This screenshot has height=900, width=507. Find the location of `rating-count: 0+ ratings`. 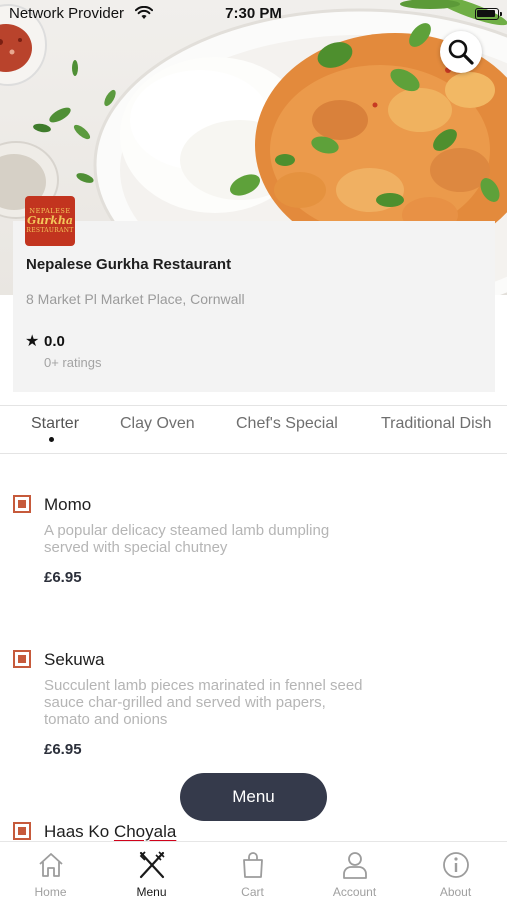

rating-count: 0+ ratings is located at coordinates (73, 362).